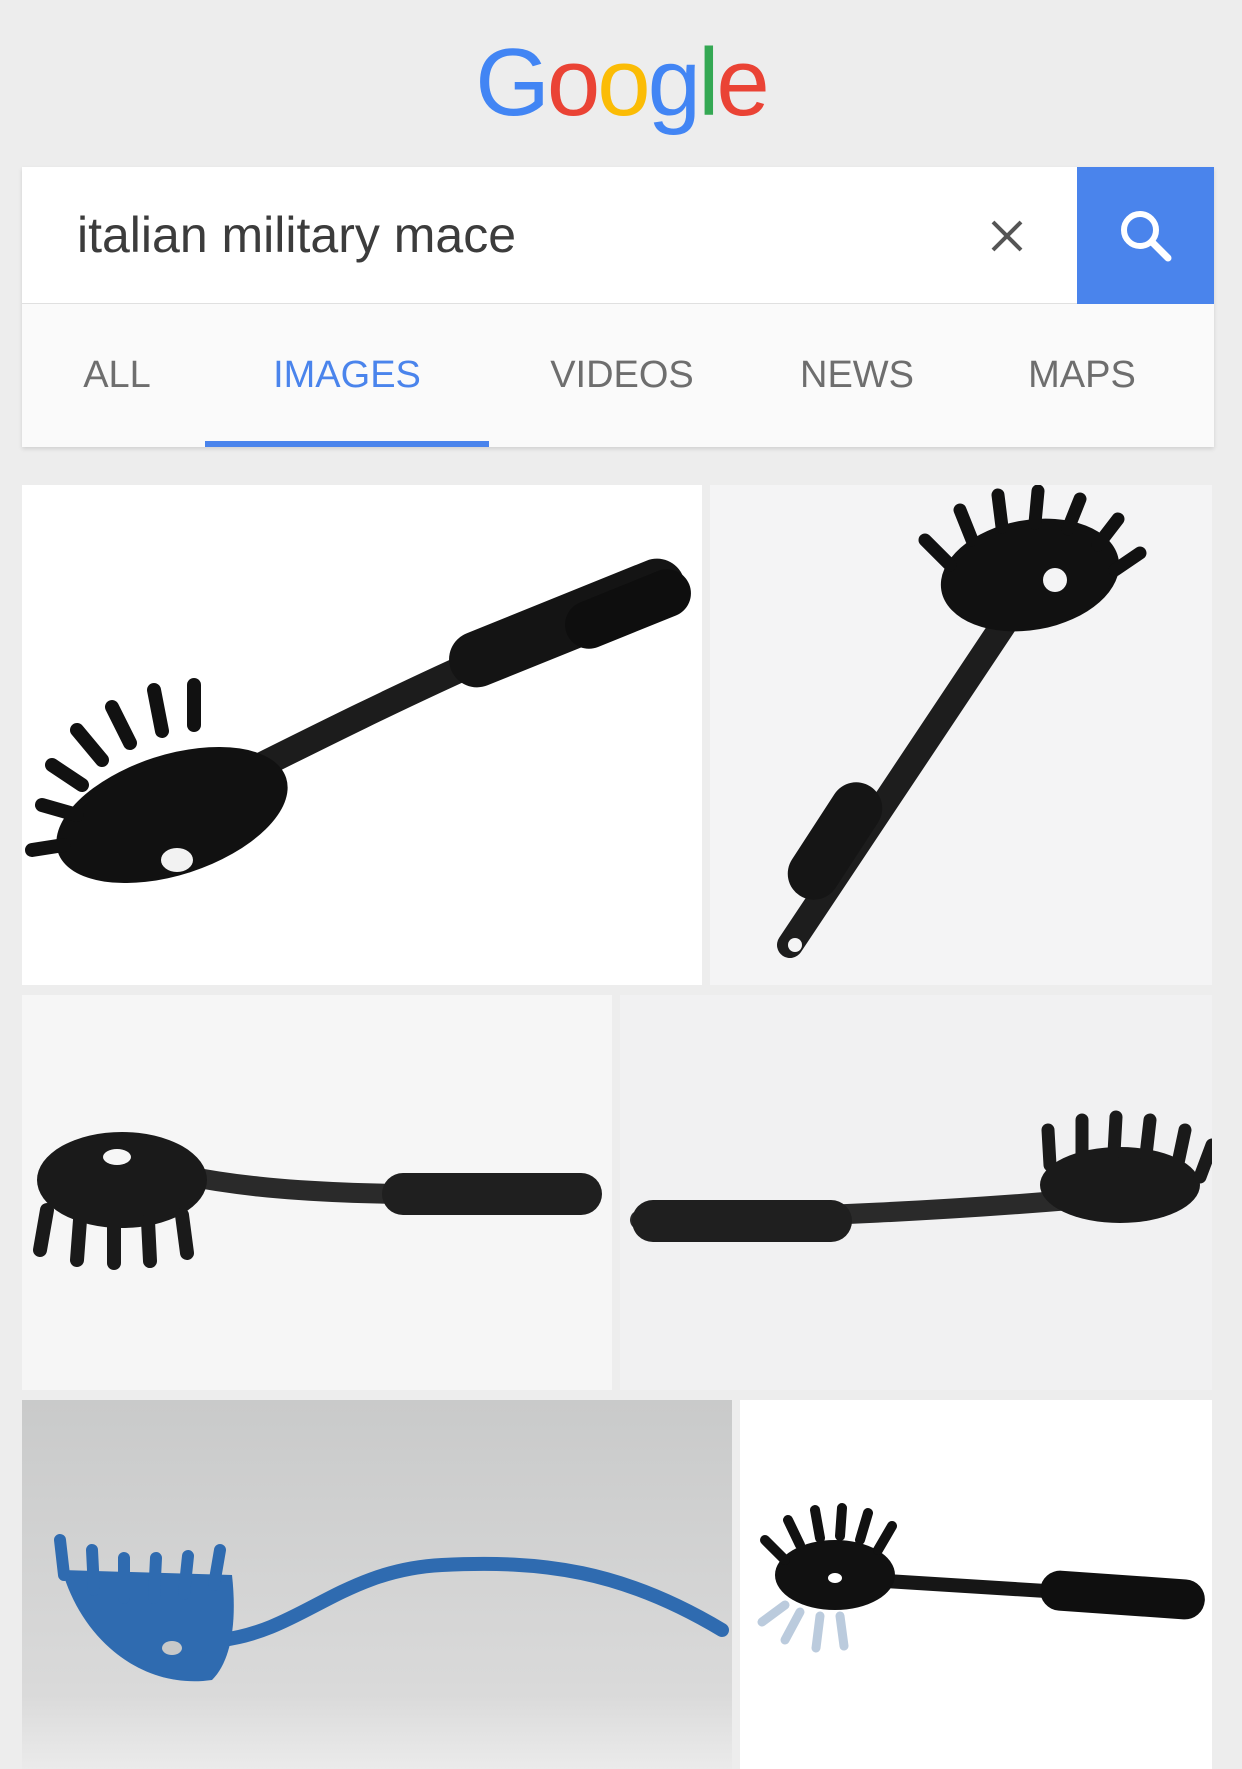  What do you see at coordinates (618, 235) in the screenshot?
I see `search-bar: italian military mace` at bounding box center [618, 235].